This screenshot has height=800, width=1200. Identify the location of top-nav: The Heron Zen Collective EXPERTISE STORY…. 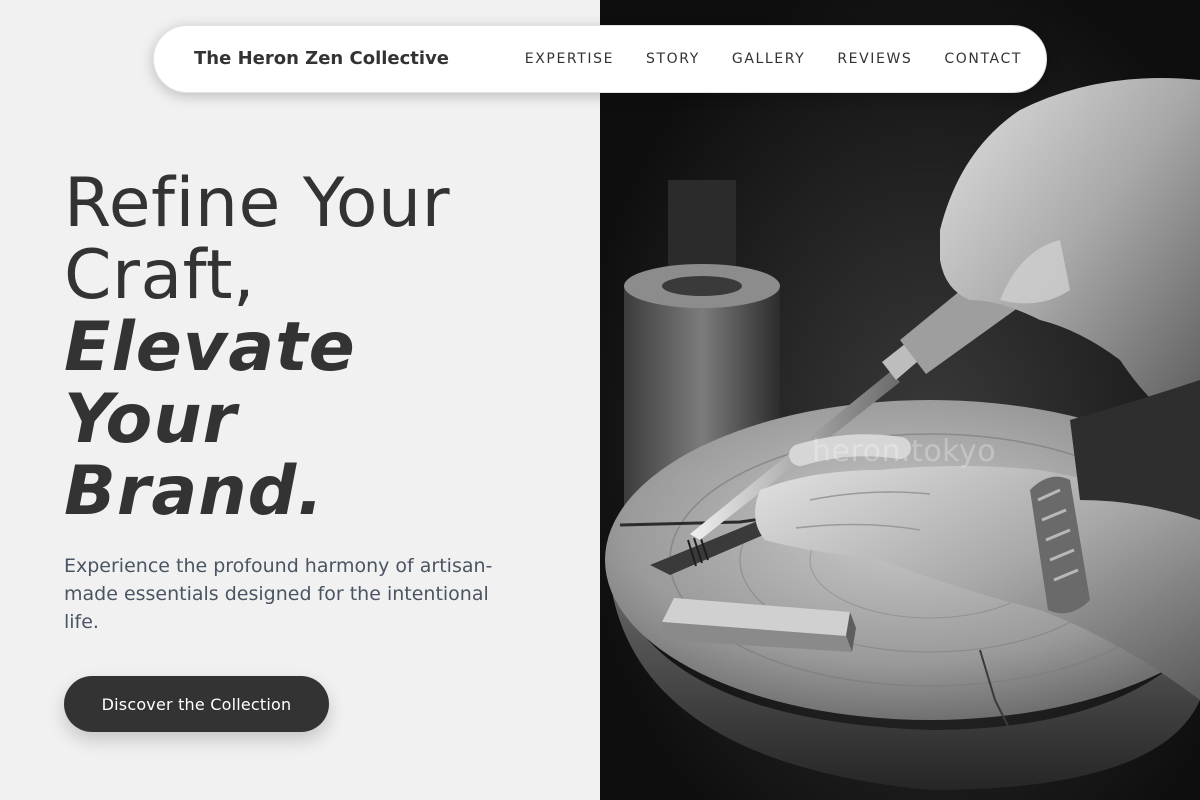
(600, 59).